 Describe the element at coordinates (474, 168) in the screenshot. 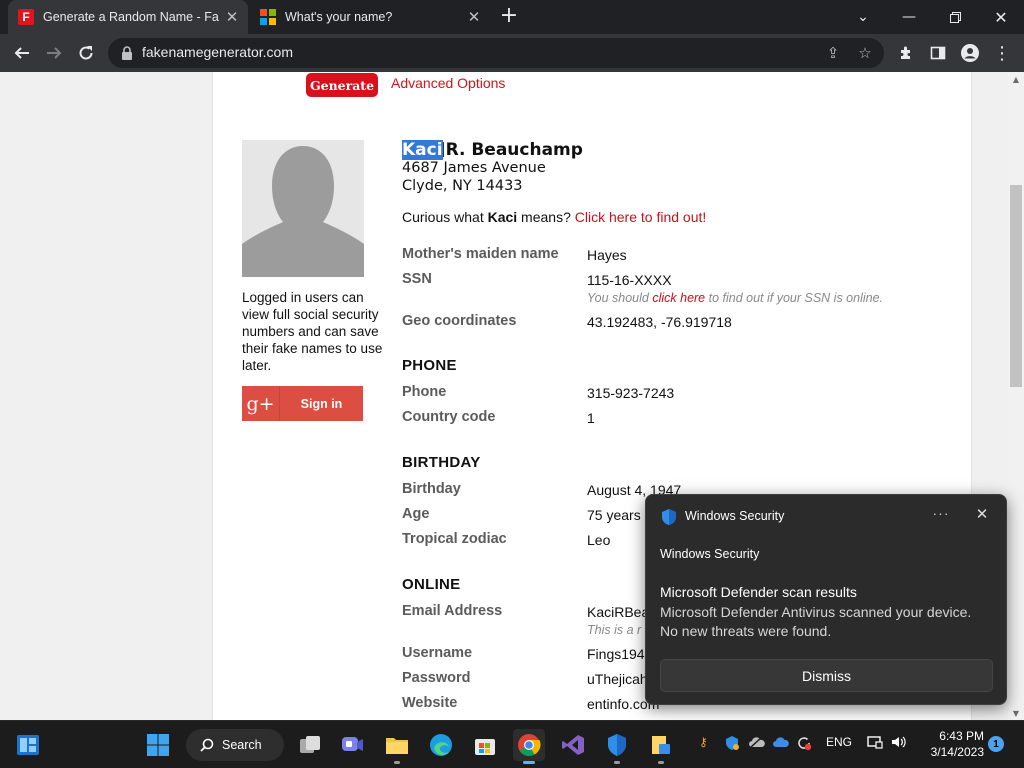

I see `address-line-1: 4687 James Avenue` at that location.